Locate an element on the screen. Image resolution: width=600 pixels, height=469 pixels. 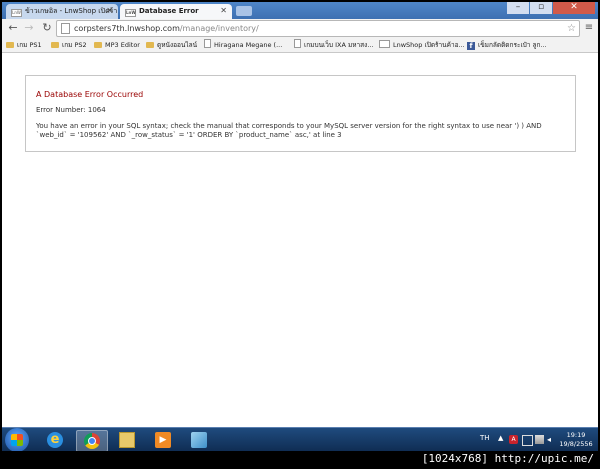
taskbar-explorer is located at coordinates (127, 440).